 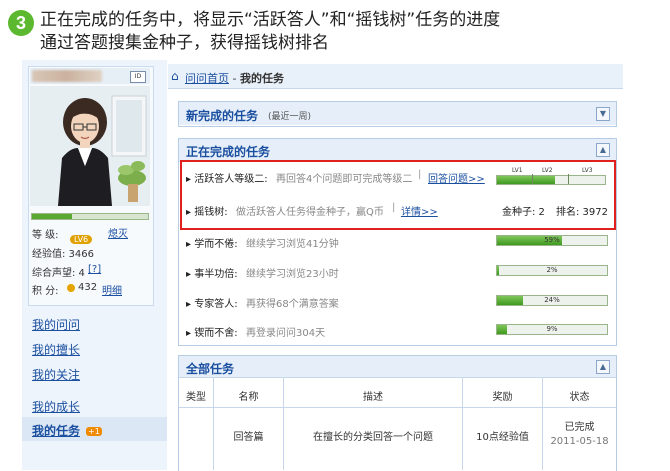 I want to click on level-badge: LV6, so click(x=81, y=236).